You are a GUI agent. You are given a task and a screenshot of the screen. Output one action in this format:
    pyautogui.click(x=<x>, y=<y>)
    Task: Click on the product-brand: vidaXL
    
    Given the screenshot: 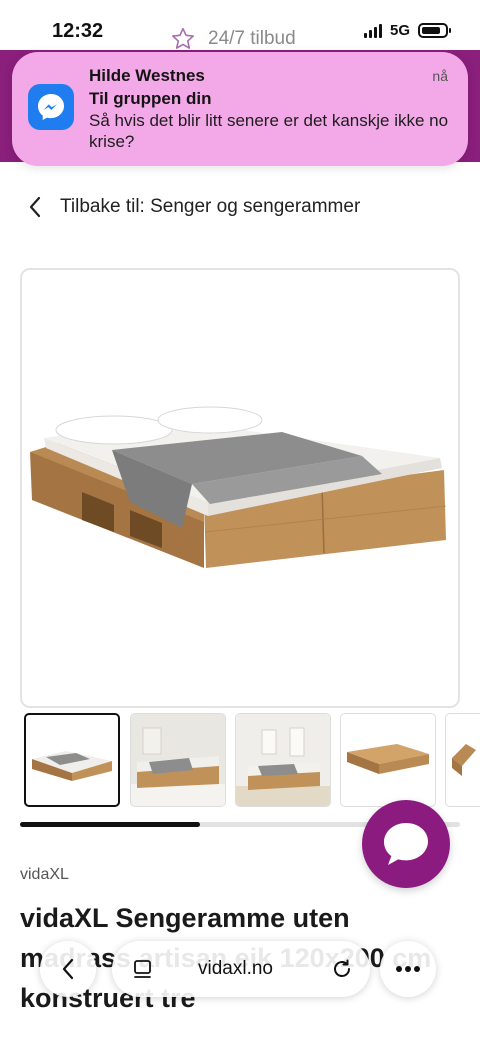 What is the action you would take?
    pyautogui.click(x=44, y=875)
    